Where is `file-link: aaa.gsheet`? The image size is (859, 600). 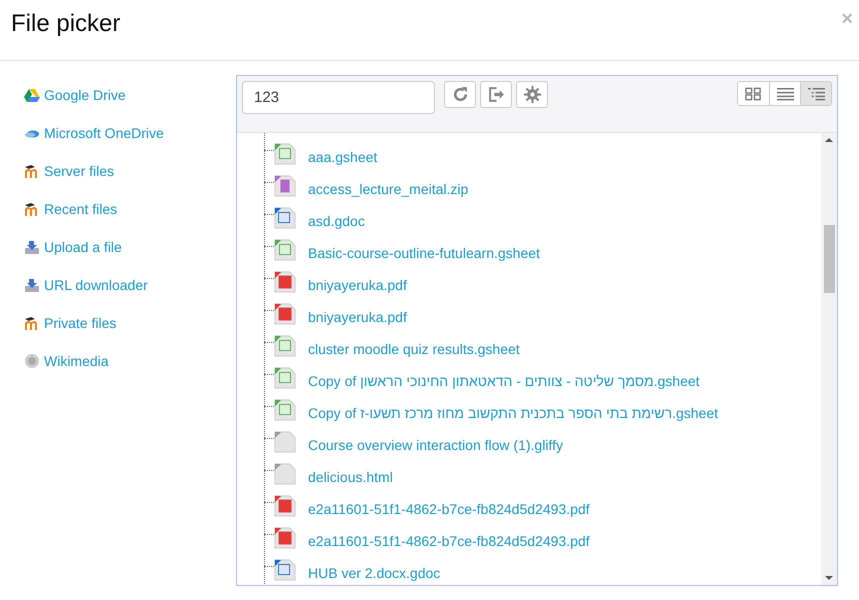
file-link: aaa.gsheet is located at coordinates (343, 157).